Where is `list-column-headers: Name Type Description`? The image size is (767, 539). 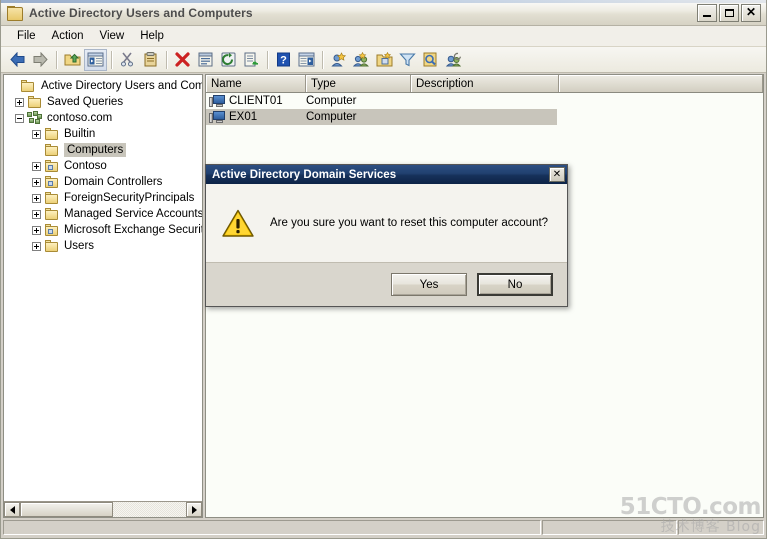
list-column-headers: Name Type Description is located at coordinates (484, 84).